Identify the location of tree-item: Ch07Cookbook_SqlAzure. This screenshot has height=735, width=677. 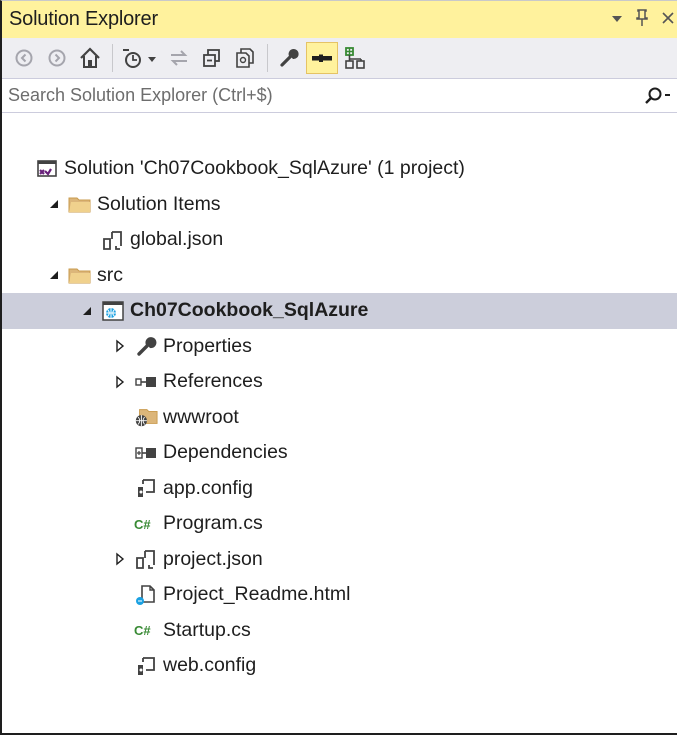
(339, 311).